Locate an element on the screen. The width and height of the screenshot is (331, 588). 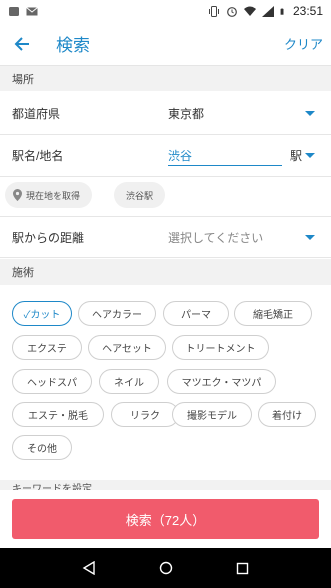
distance-label: 駅からの距離 is located at coordinates (48, 237).